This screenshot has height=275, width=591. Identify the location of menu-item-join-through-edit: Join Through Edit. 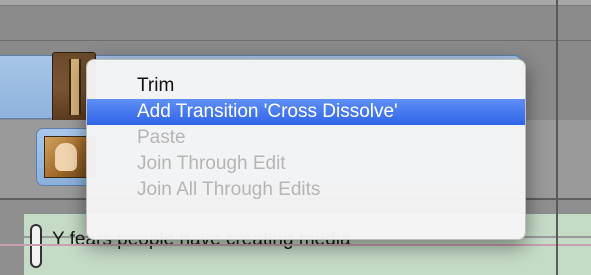
(211, 163).